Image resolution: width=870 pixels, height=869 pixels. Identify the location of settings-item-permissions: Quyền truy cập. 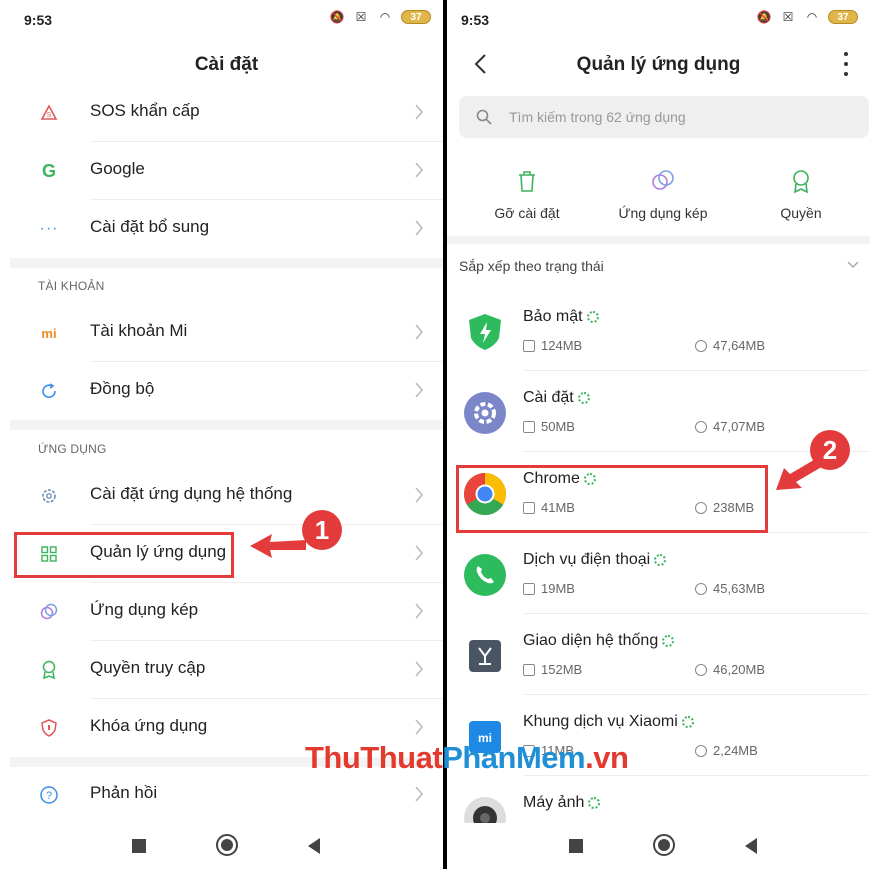
(226, 670).